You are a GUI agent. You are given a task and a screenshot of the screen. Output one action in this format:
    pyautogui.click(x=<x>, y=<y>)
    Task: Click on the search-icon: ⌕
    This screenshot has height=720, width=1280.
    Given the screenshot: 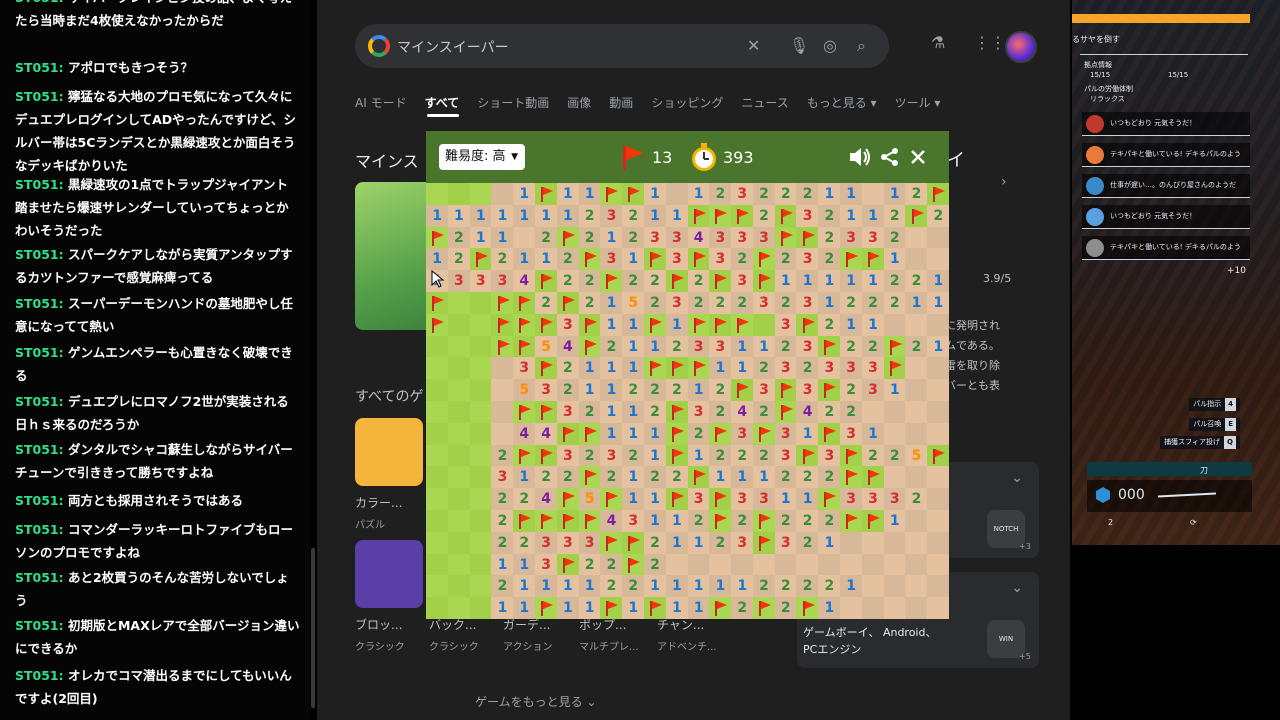 What is the action you would take?
    pyautogui.click(x=861, y=46)
    